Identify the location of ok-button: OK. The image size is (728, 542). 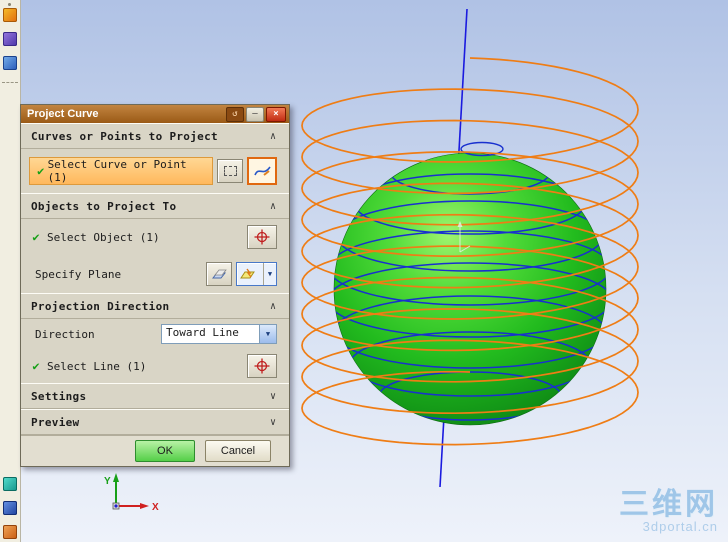
(165, 451).